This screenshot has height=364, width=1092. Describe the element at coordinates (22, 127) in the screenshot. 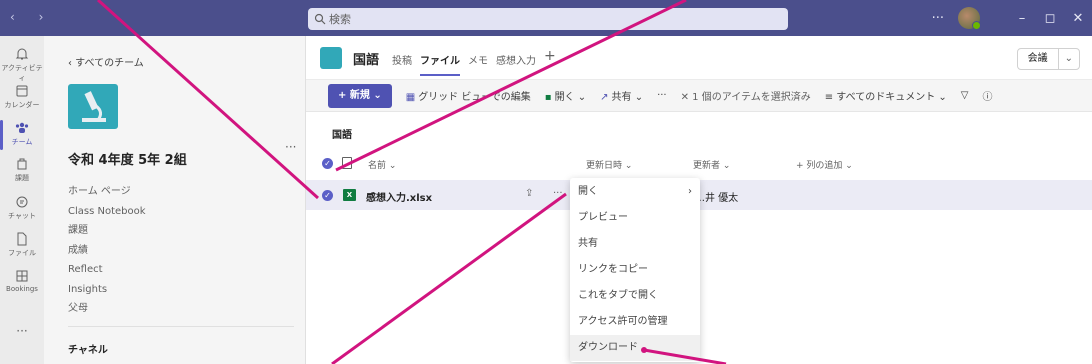

I see `teams-icon` at that location.